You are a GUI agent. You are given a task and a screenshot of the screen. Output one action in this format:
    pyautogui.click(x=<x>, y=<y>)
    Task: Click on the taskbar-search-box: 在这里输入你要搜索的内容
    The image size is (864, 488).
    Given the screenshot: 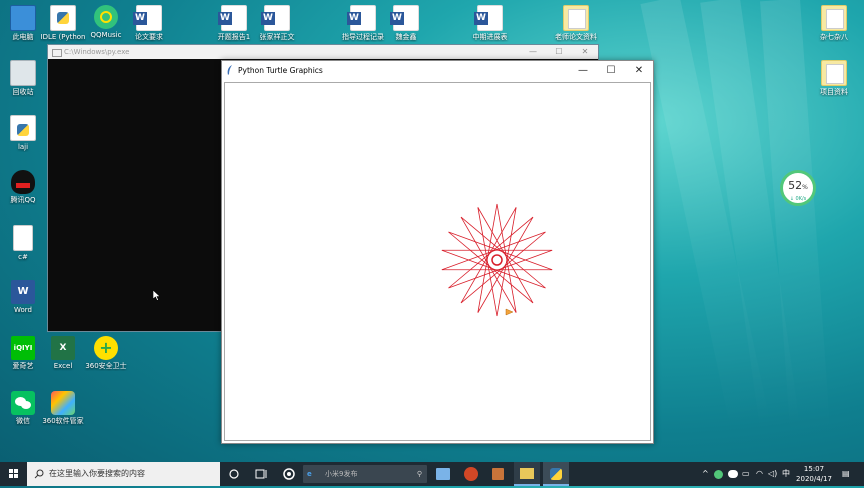 What is the action you would take?
    pyautogui.click(x=123, y=474)
    